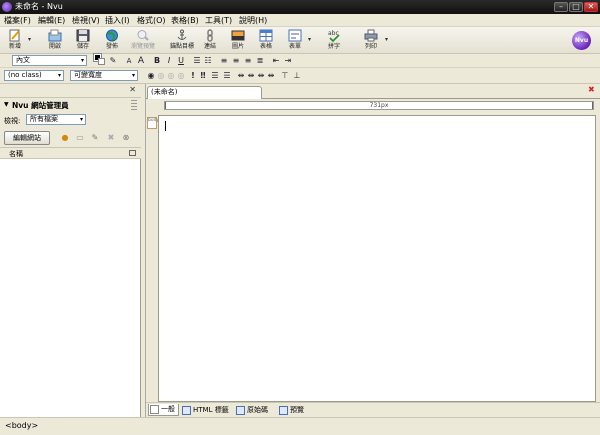  What do you see at coordinates (251, 76) in the screenshot?
I see `spacing-2-icon: ⇹` at bounding box center [251, 76].